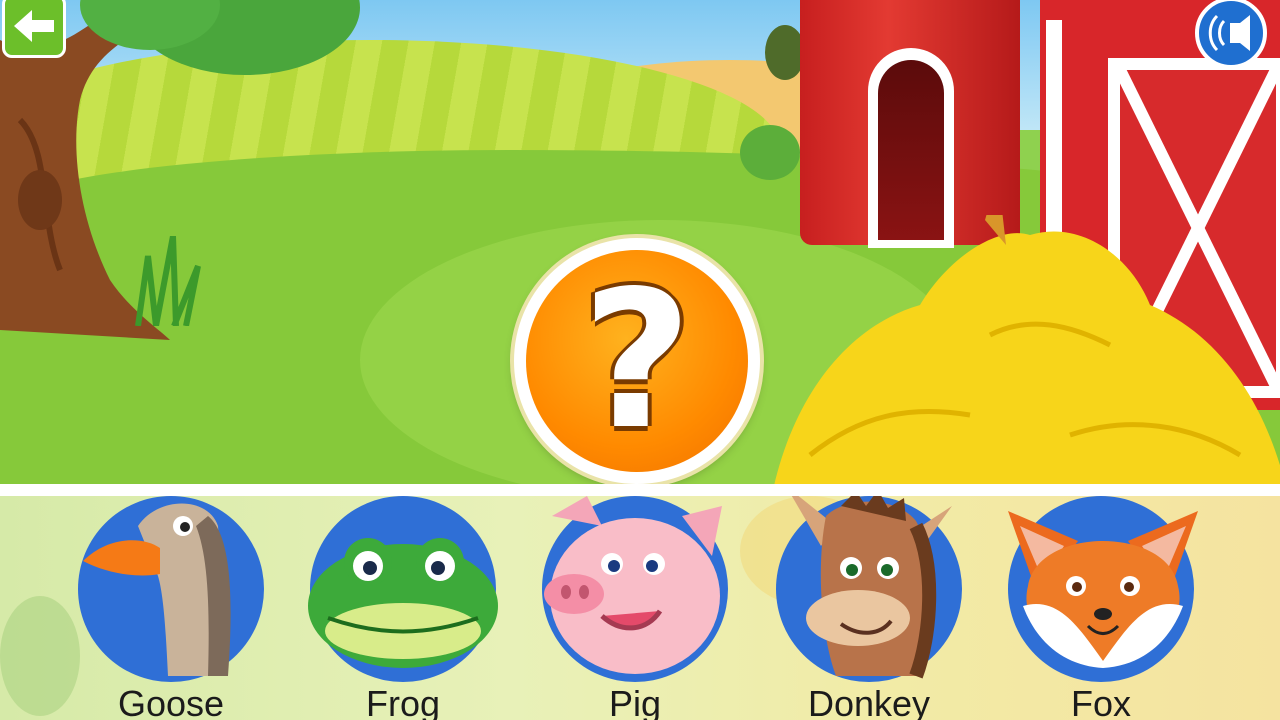  What do you see at coordinates (871, 587) in the screenshot?
I see `donkey-icon` at bounding box center [871, 587].